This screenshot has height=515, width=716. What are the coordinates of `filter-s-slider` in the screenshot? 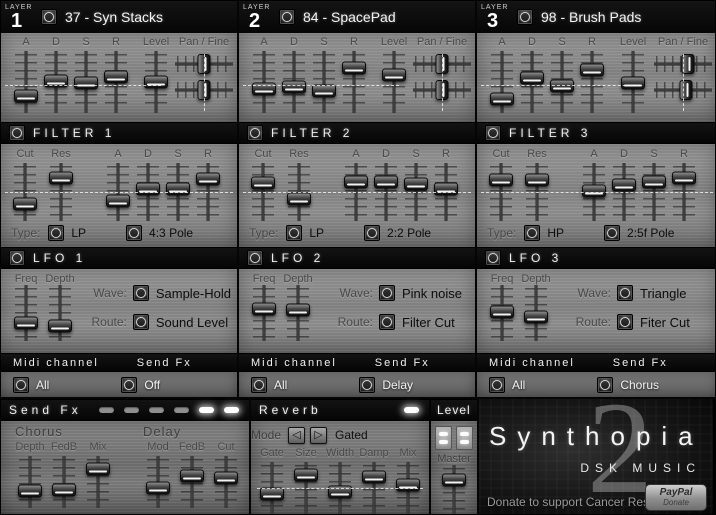 It's located at (654, 192).